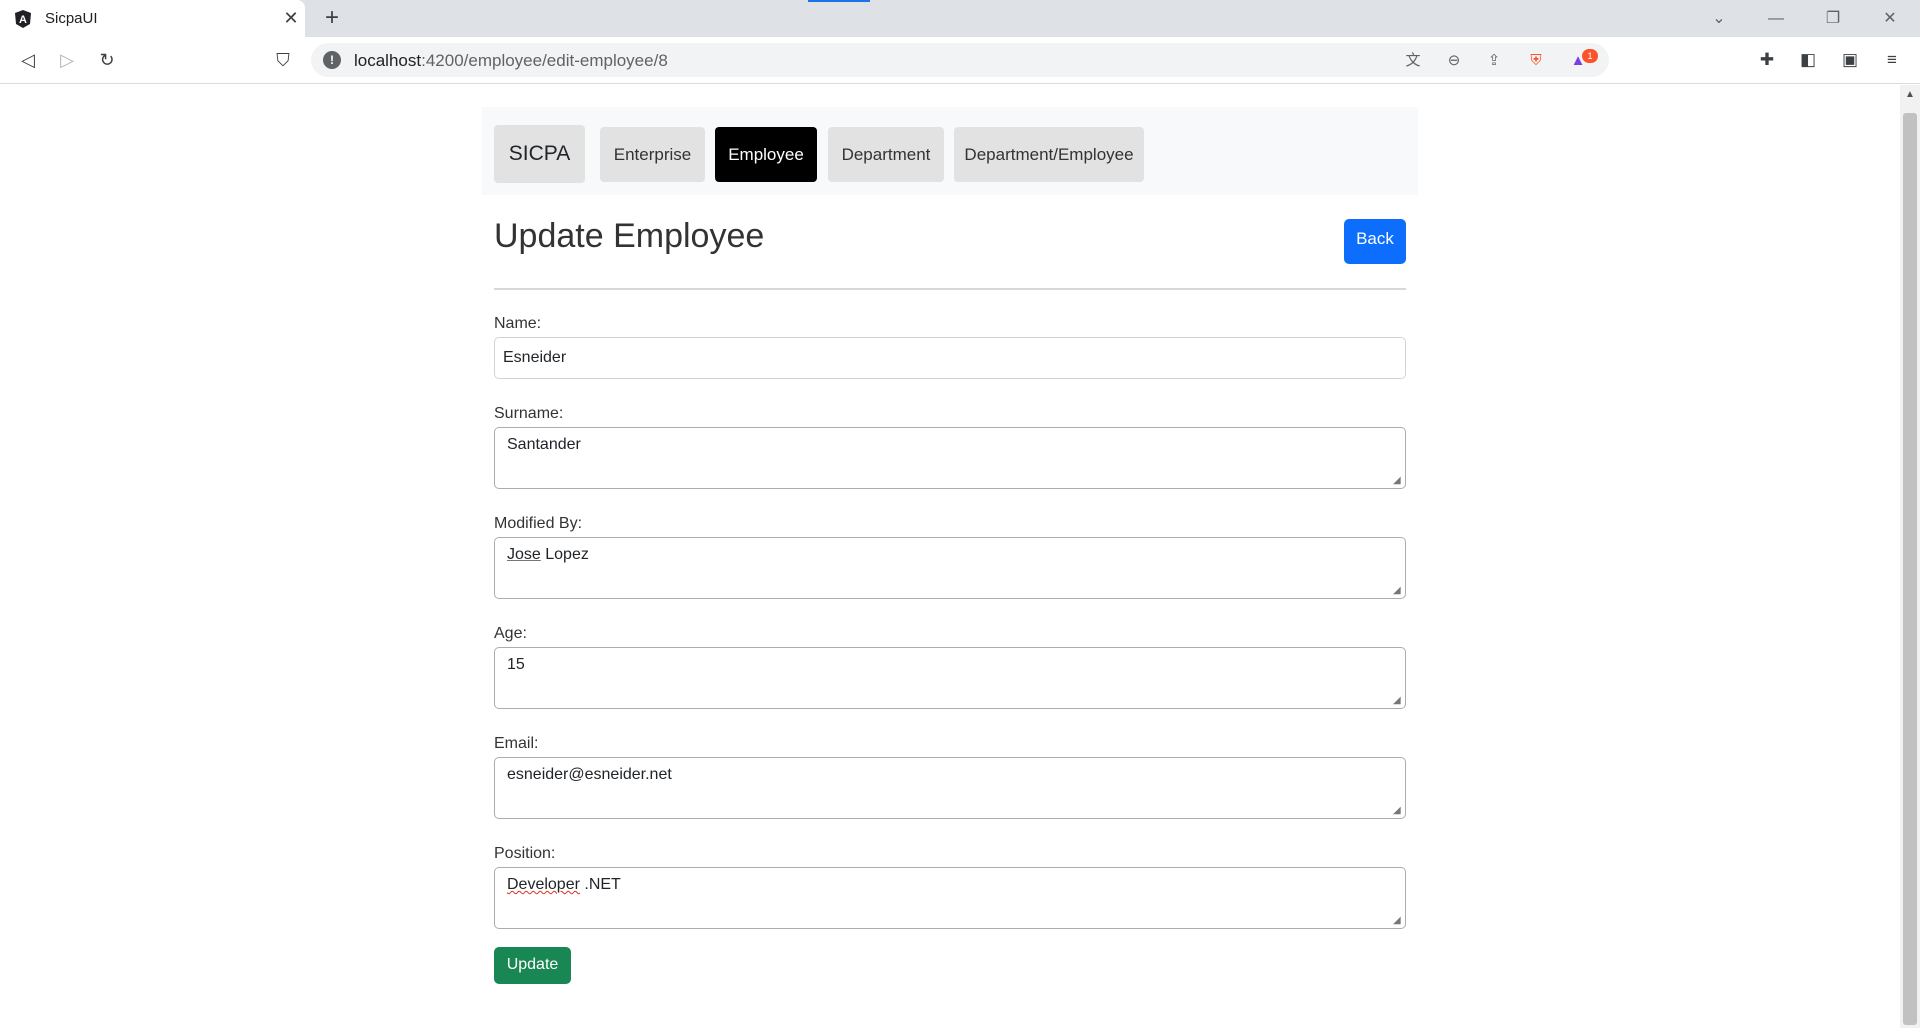 Image resolution: width=1920 pixels, height=1028 pixels. I want to click on brave-shield-icon: ⛨, so click(1536, 61).